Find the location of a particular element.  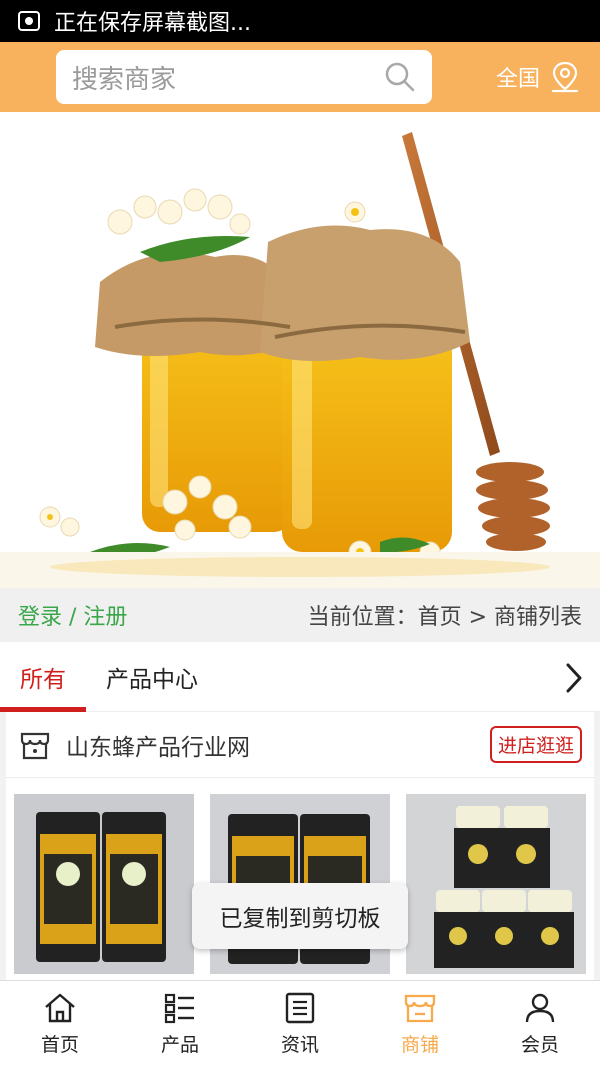

nav-item-news: 资讯 is located at coordinates (300, 1024).